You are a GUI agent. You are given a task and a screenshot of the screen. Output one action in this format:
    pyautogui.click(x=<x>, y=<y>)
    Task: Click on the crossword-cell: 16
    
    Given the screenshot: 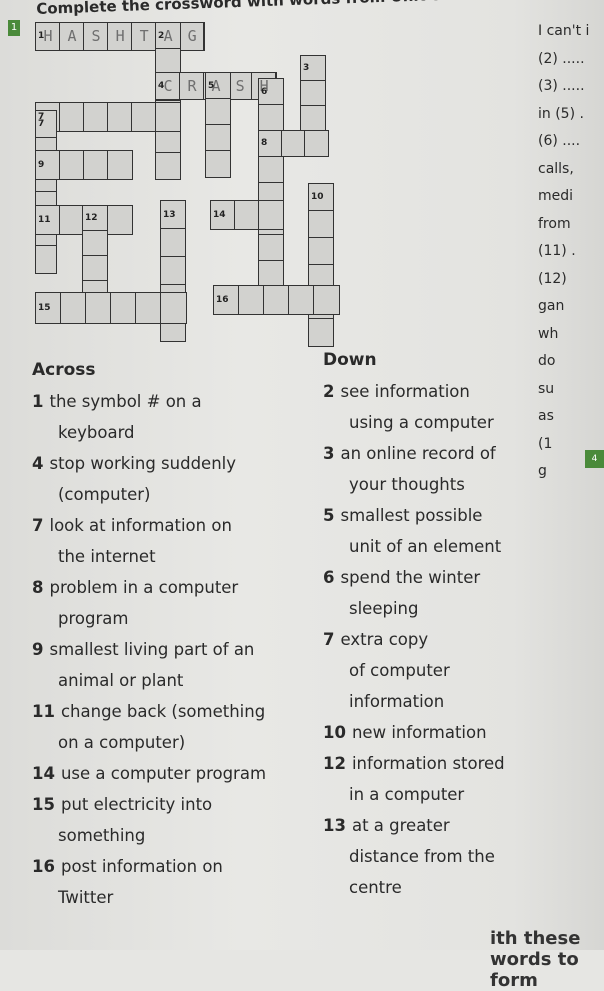 What is the action you would take?
    pyautogui.click(x=226, y=300)
    